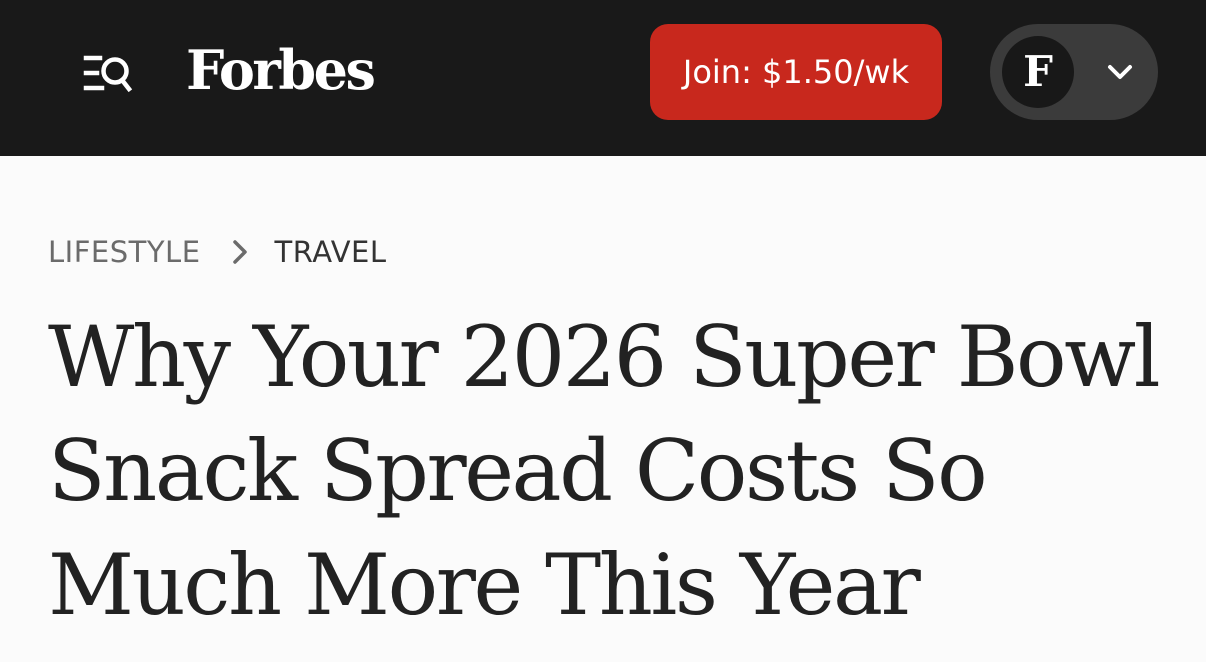 The width and height of the screenshot is (1206, 662). What do you see at coordinates (796, 72) in the screenshot?
I see `join-subscription-button: Join: $1.50/wk` at bounding box center [796, 72].